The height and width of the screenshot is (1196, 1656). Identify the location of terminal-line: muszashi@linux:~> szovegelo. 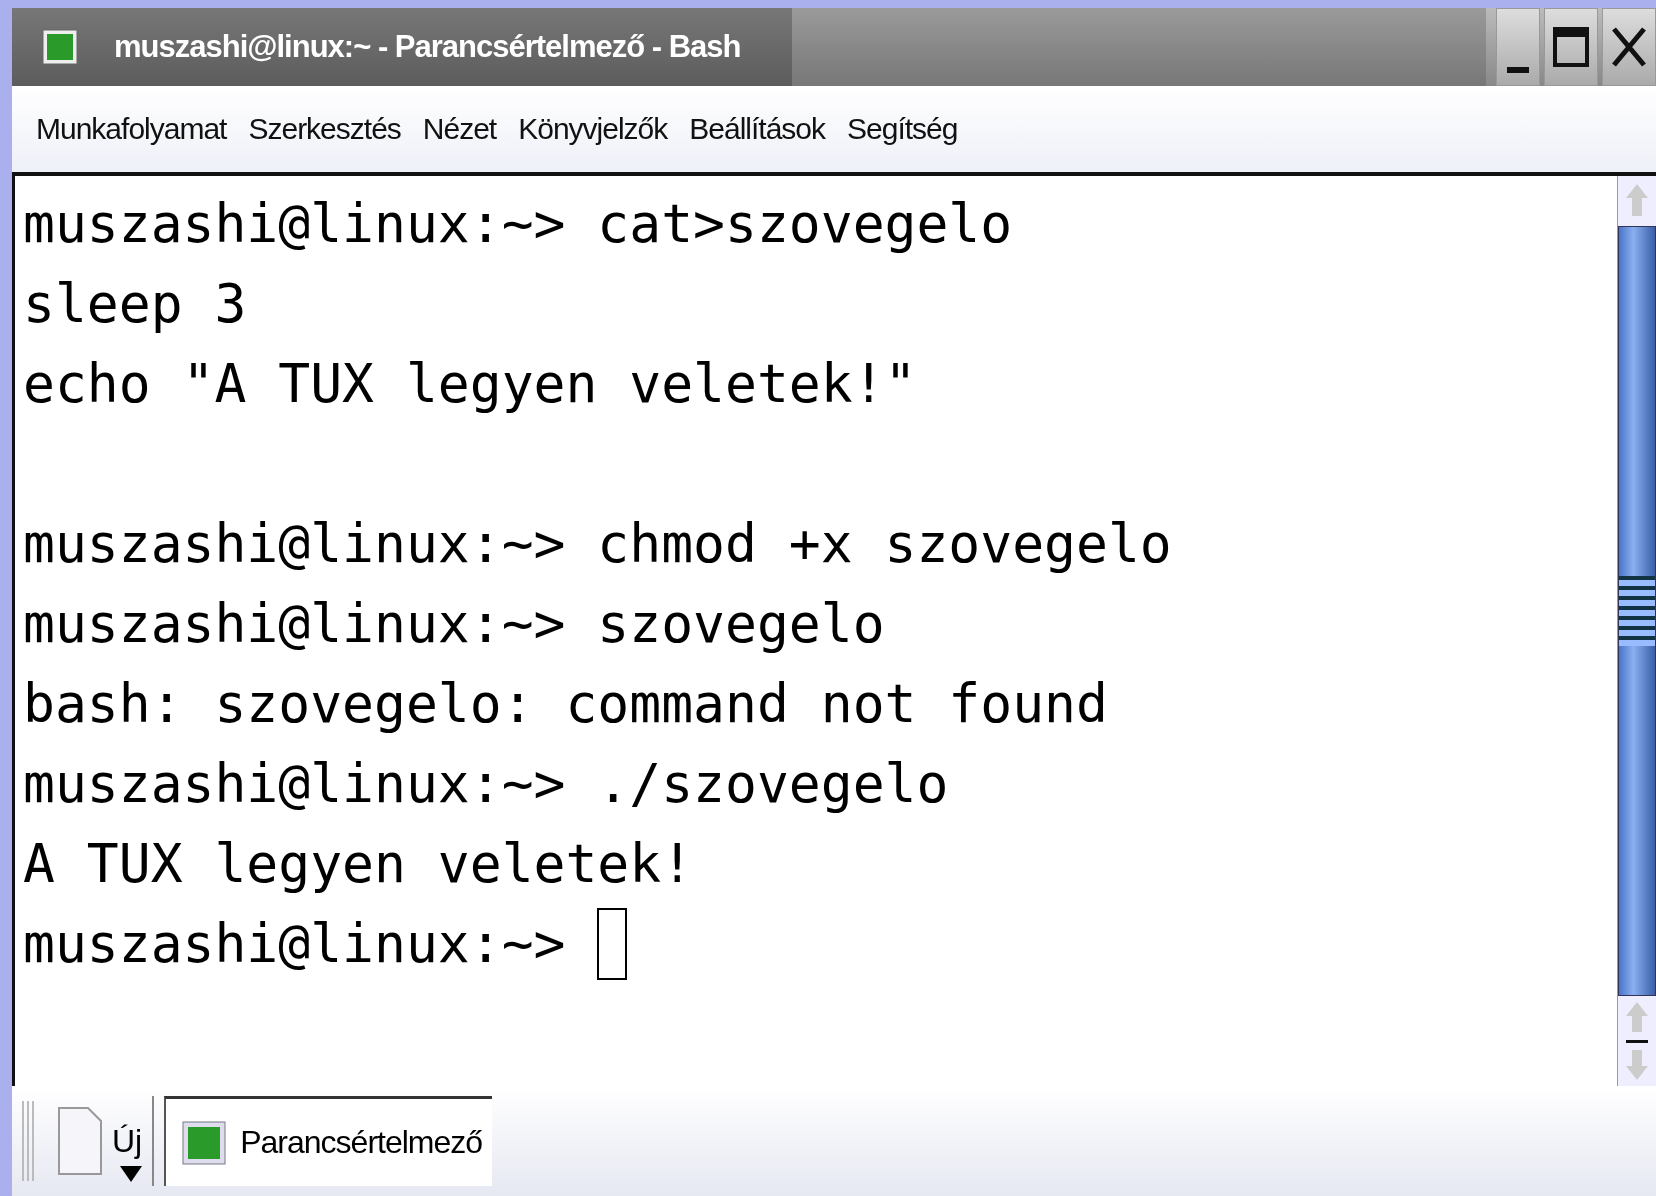
(454, 624).